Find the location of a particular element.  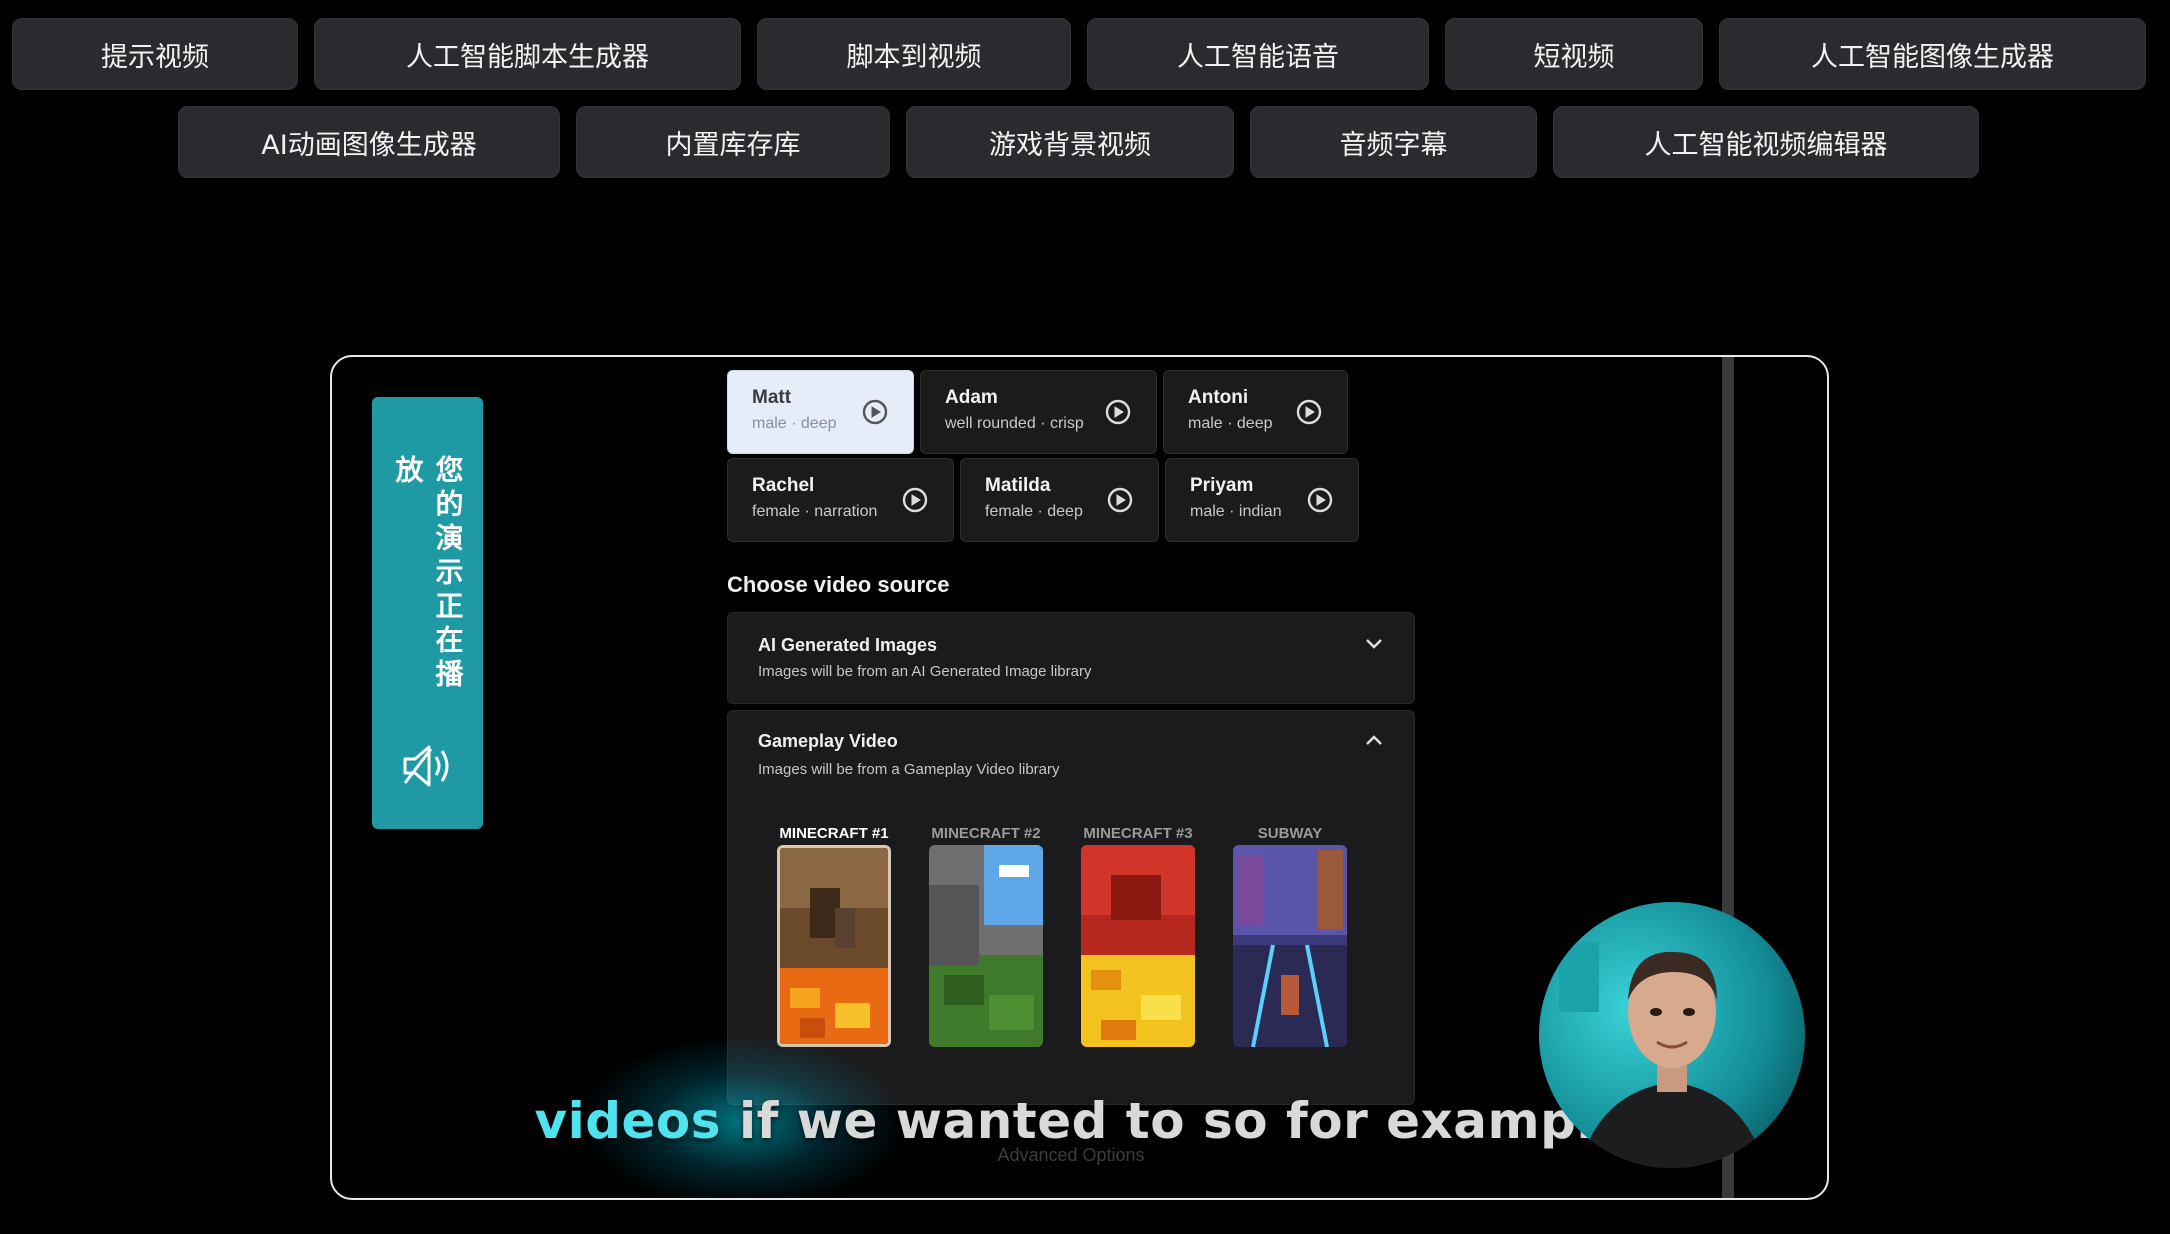

voice-card-adam: Adam well rounded · crisp is located at coordinates (1038, 412).